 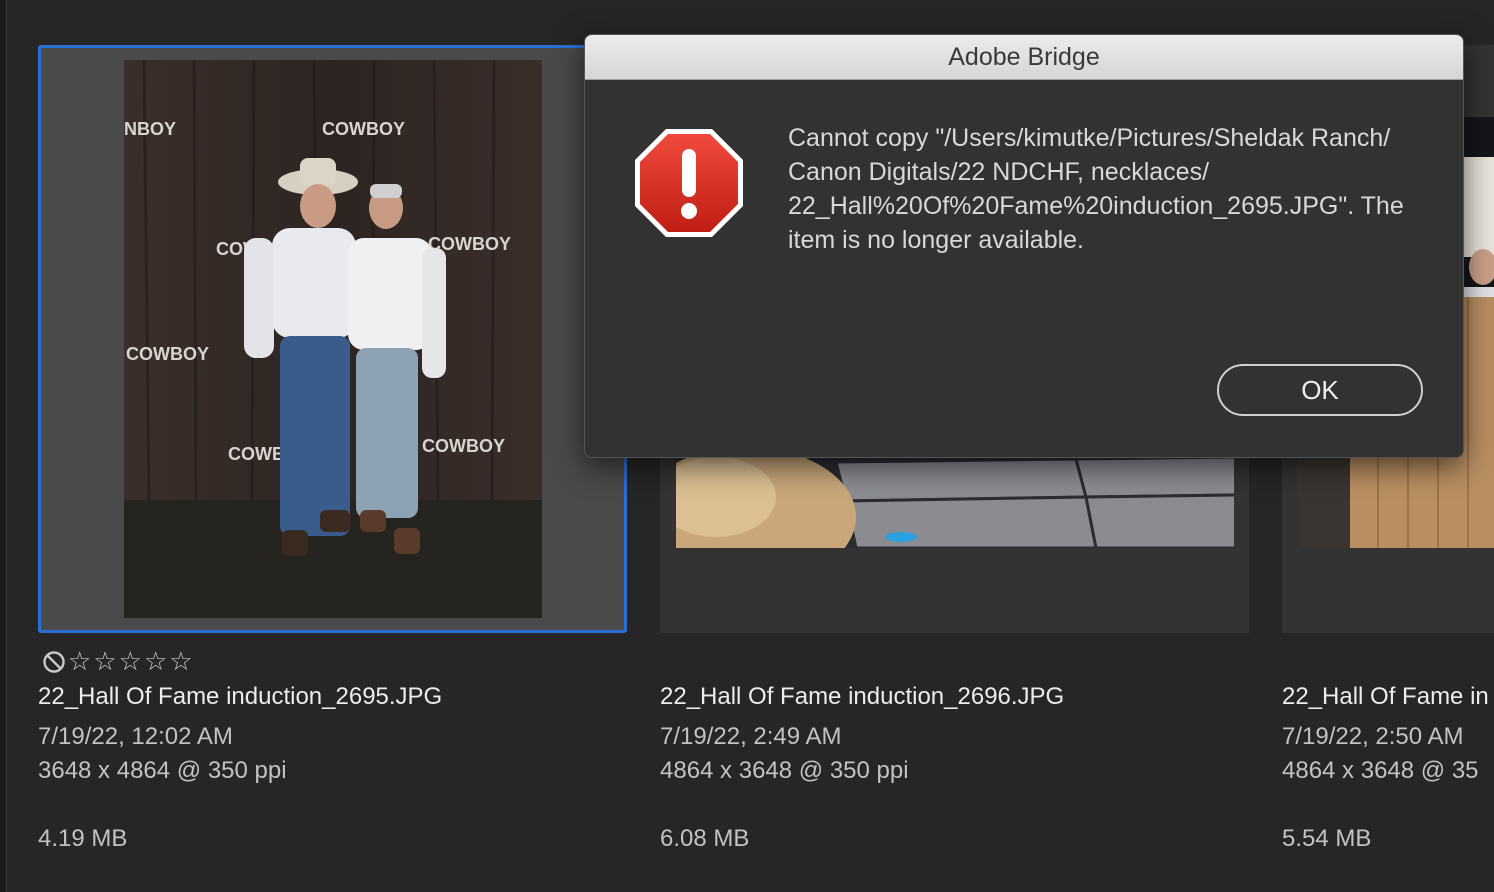 What do you see at coordinates (135, 736) in the screenshot?
I see `thumbnail-date: 7/19/22, 12:02 AM` at bounding box center [135, 736].